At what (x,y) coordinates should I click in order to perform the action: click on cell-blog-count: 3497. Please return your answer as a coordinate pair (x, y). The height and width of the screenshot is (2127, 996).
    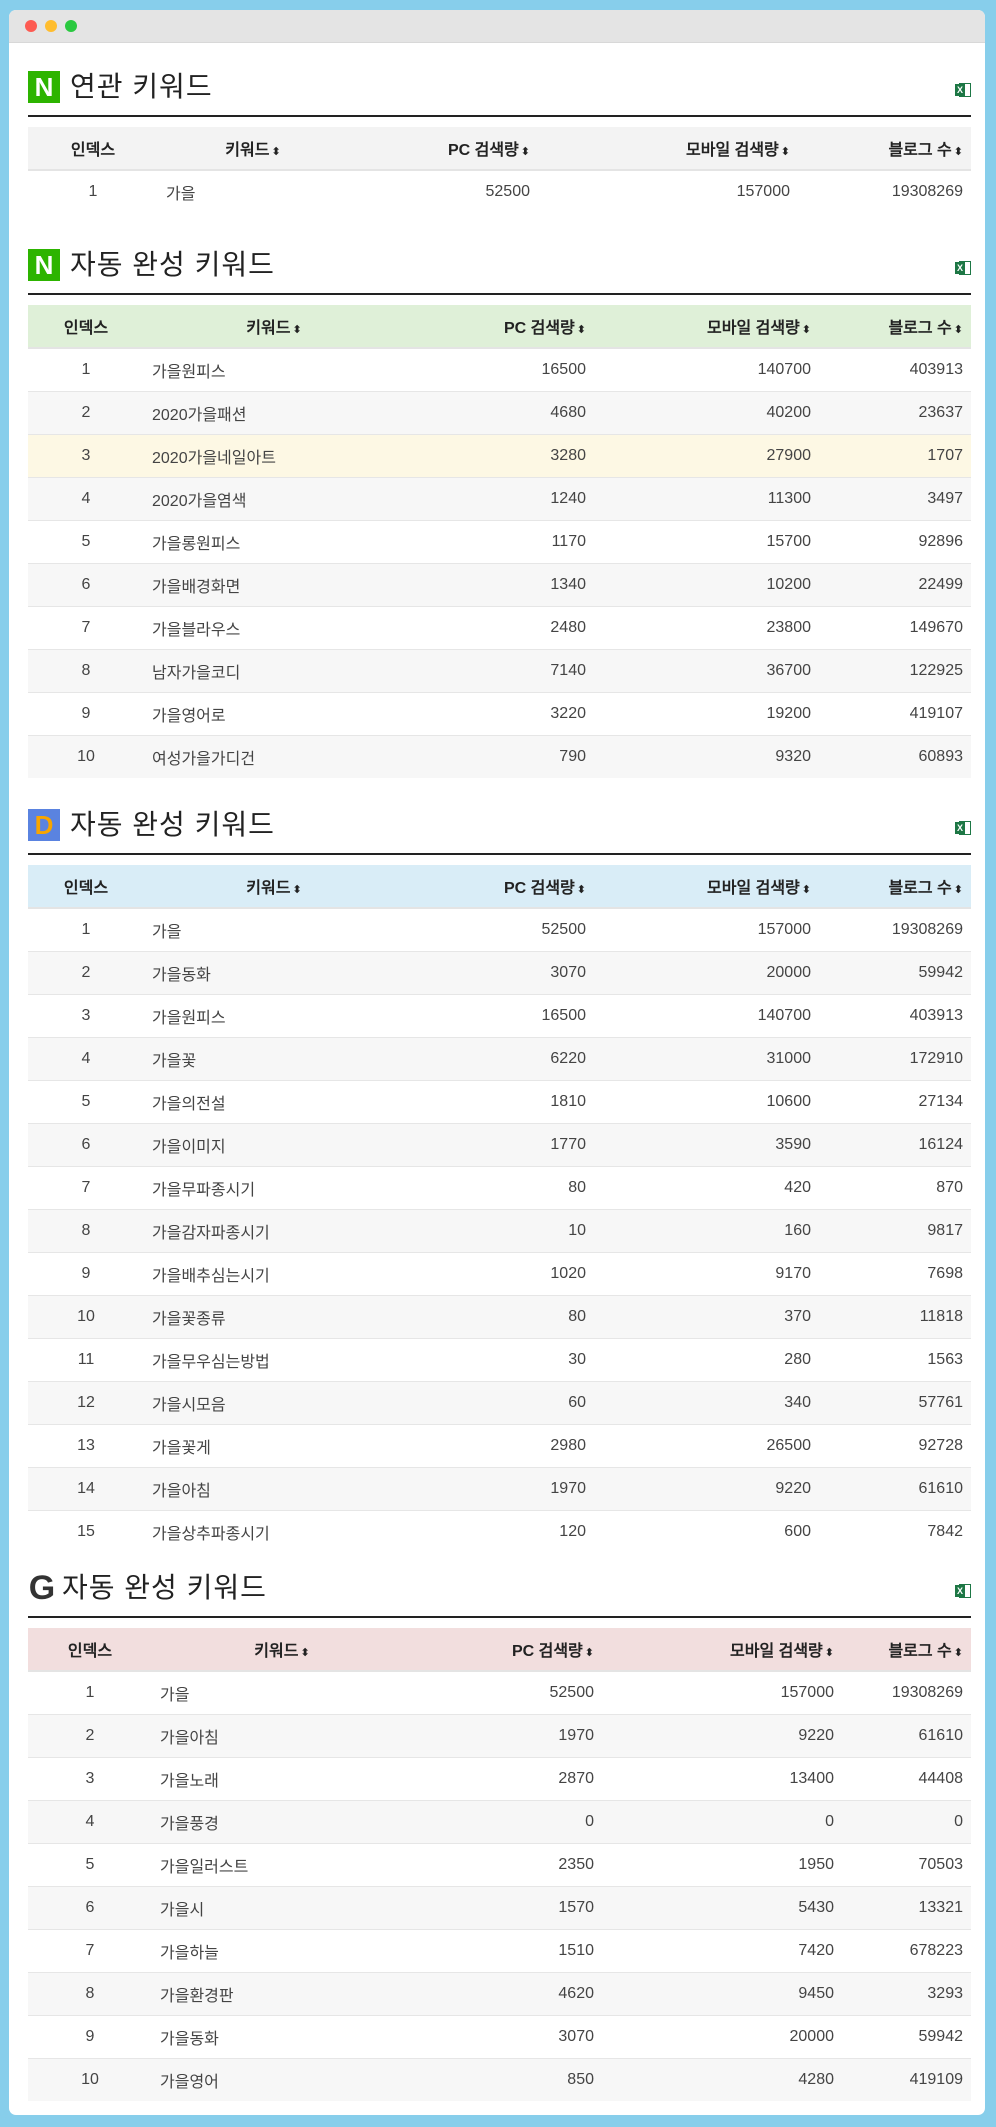
    Looking at the image, I should click on (895, 499).